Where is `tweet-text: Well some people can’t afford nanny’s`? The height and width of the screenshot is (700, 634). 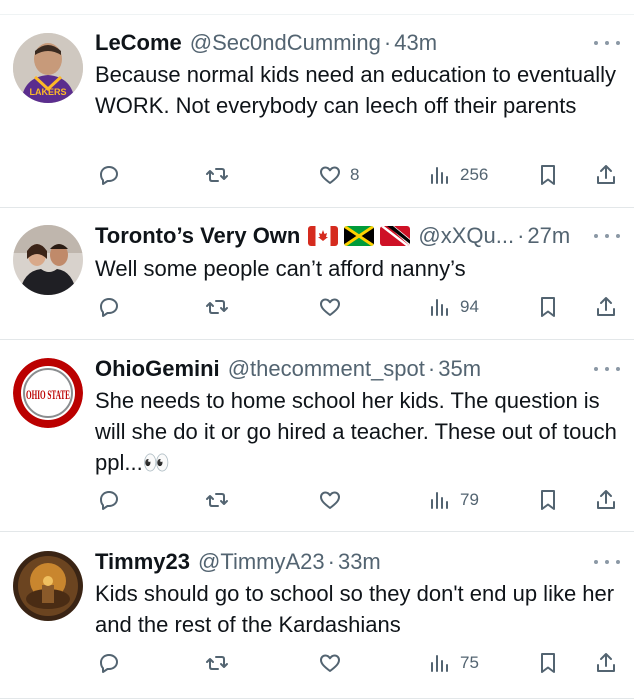 tweet-text: Well some people can’t afford nanny’s is located at coordinates (280, 268).